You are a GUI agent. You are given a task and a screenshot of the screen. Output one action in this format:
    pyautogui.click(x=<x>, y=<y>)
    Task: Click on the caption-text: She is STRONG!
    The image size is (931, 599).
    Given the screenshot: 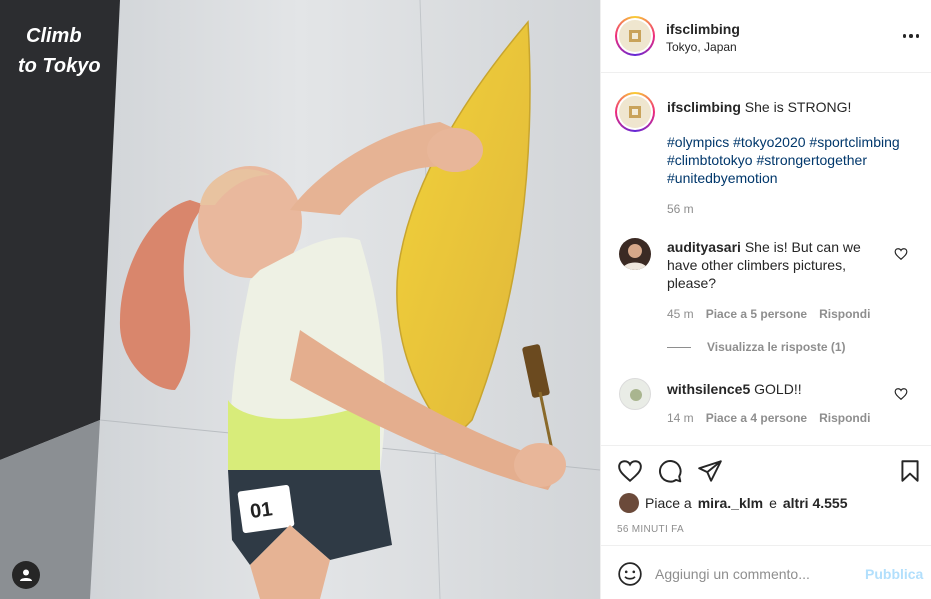 What is the action you would take?
    pyautogui.click(x=798, y=107)
    